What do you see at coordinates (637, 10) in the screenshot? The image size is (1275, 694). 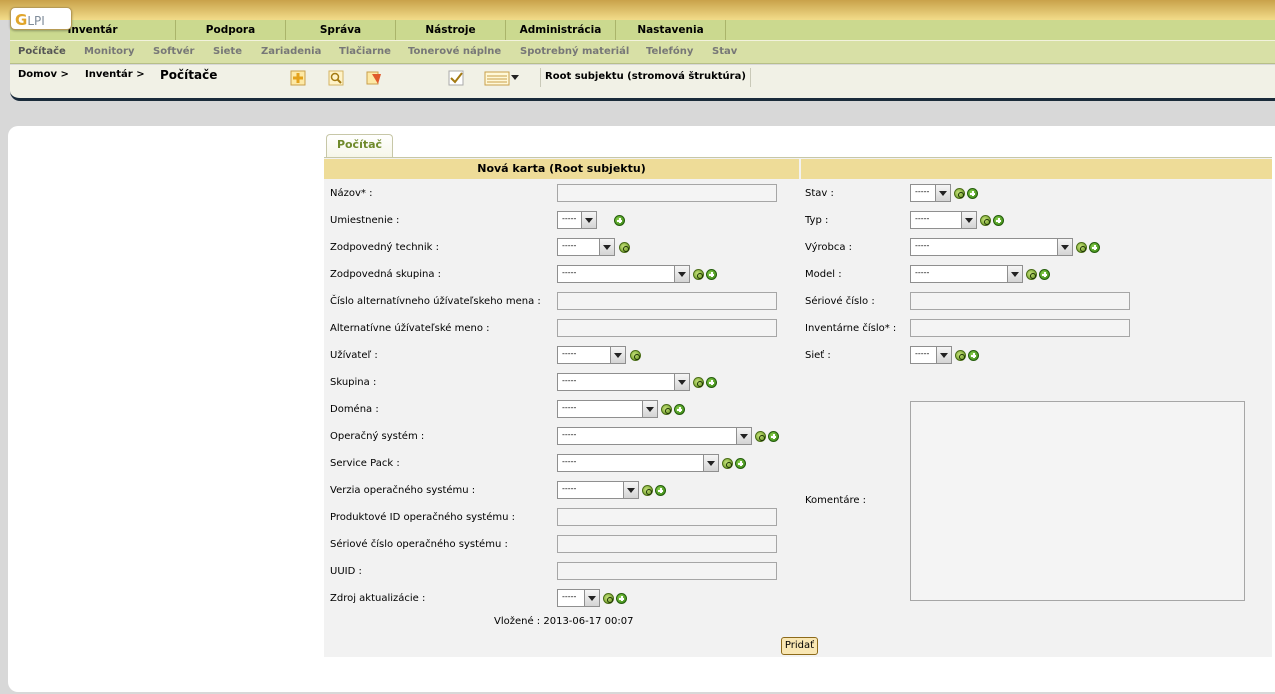 I see `top-bar` at bounding box center [637, 10].